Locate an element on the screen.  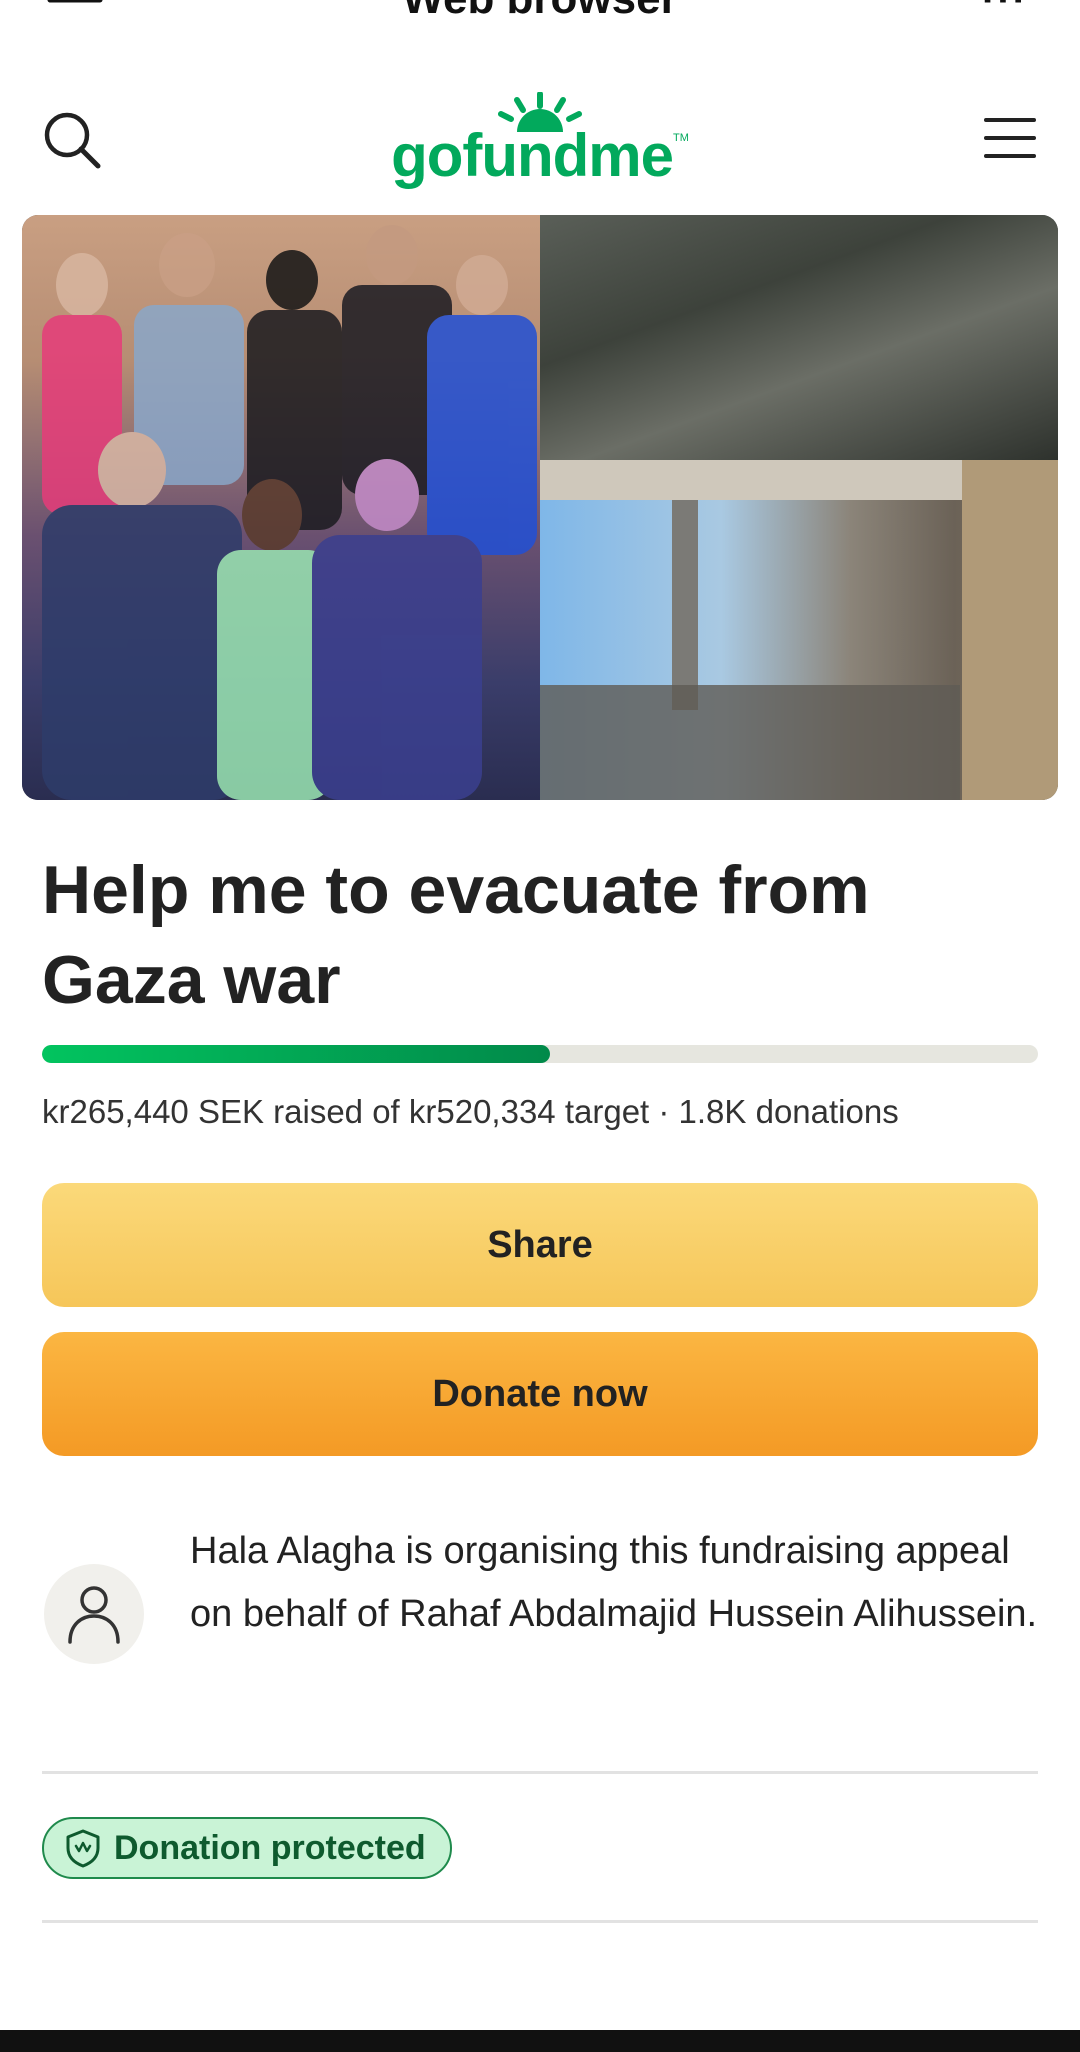
browser-top-bar: Web browser ··· is located at coordinates (540, 15).